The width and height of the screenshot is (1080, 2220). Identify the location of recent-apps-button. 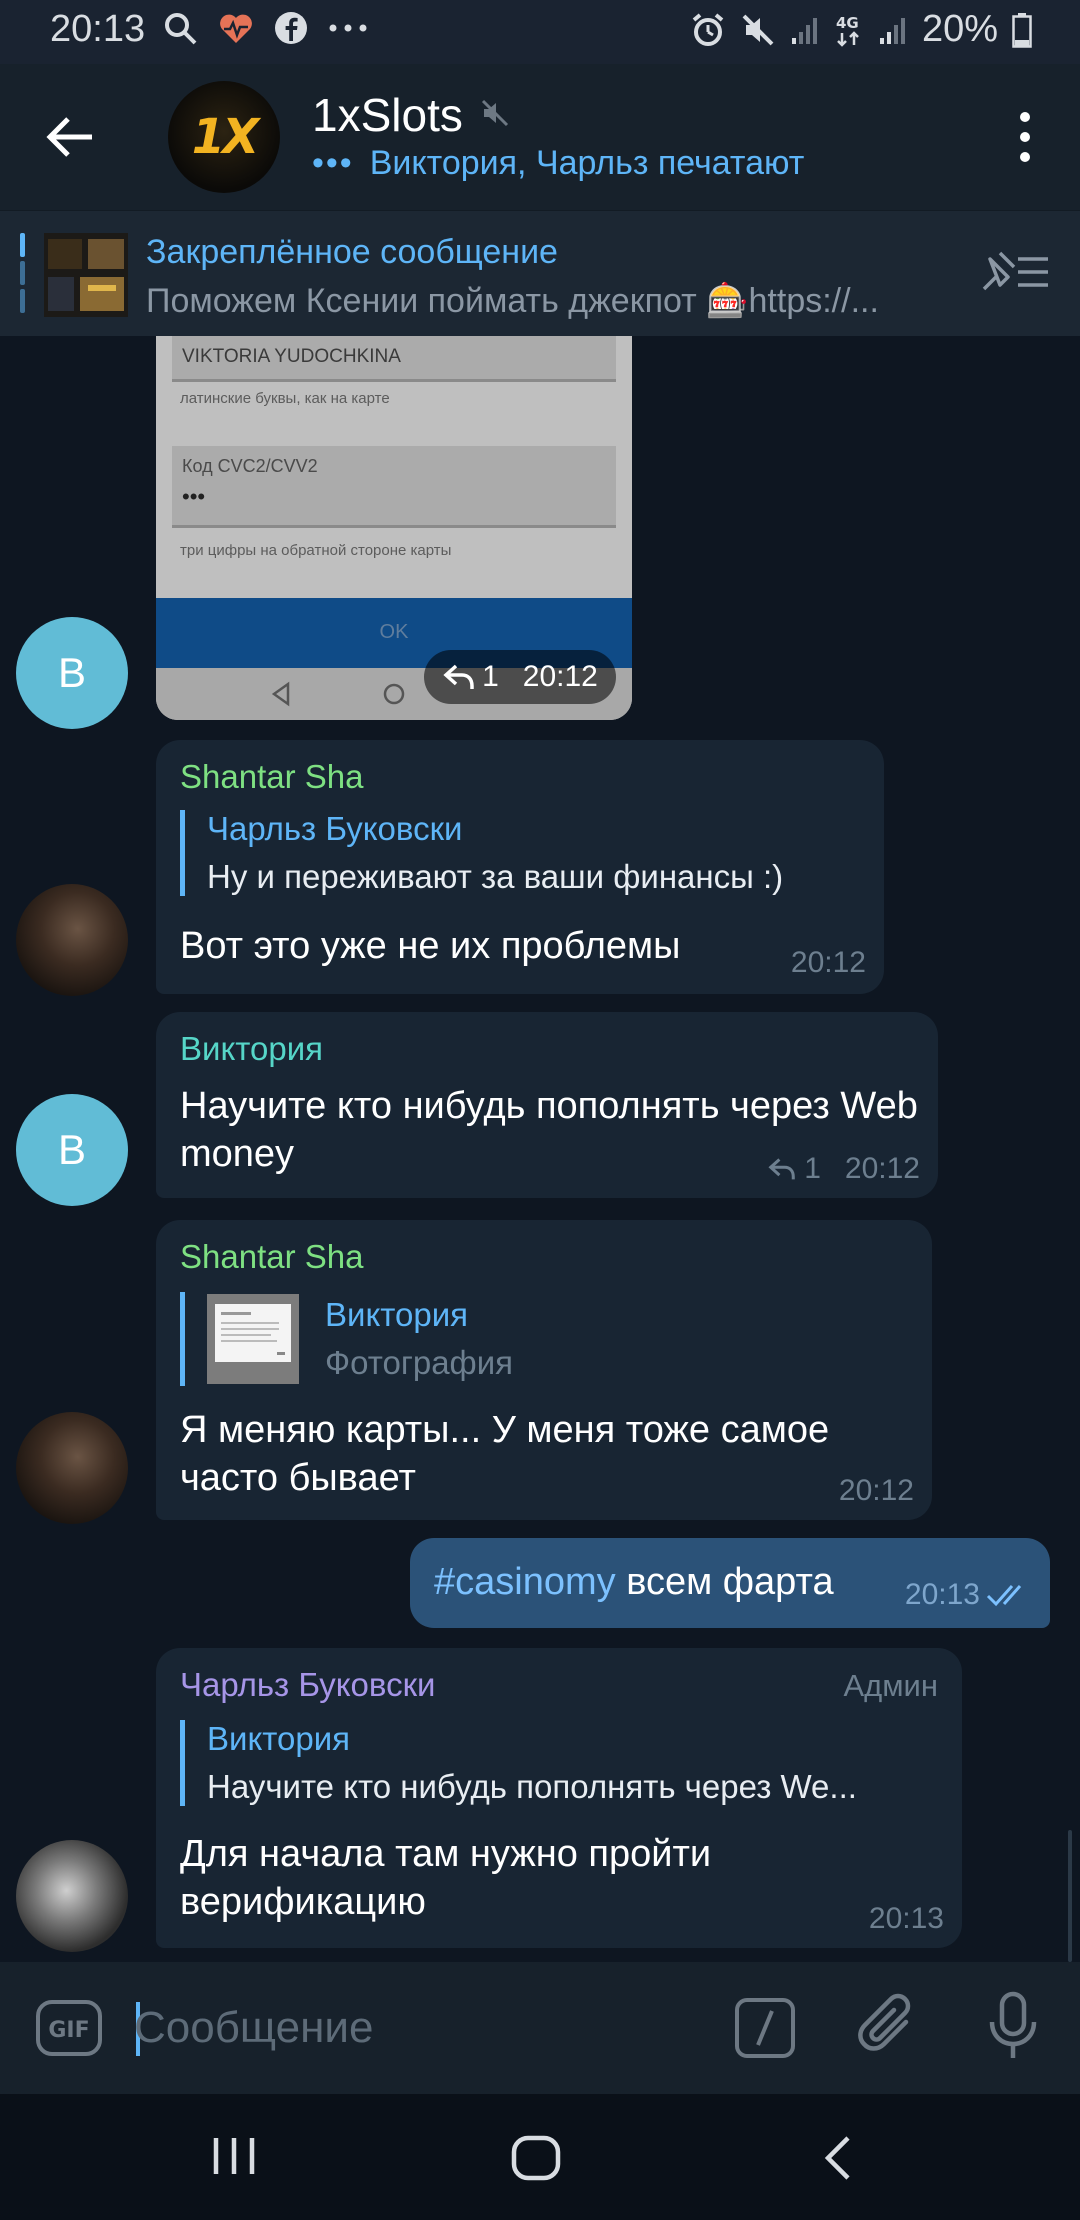
(234, 2158).